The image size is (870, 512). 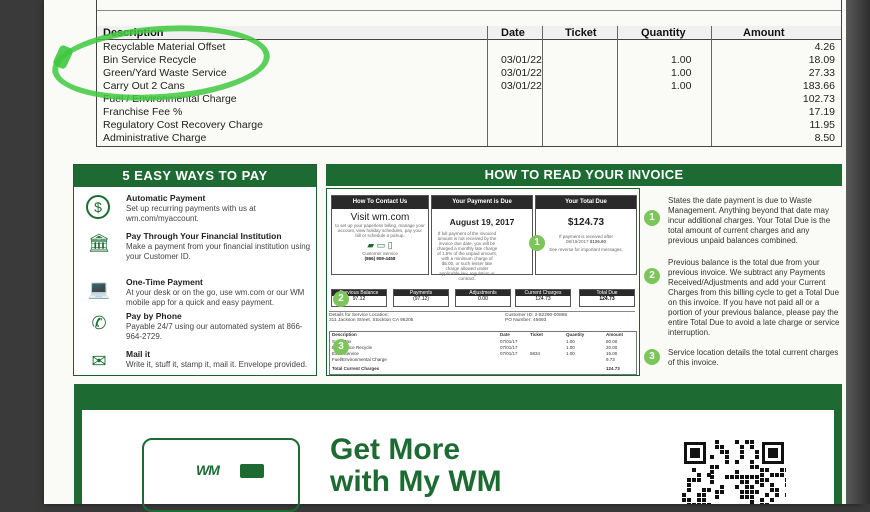 What do you see at coordinates (143, 112) in the screenshot?
I see `row-description: Franchise Fee %` at bounding box center [143, 112].